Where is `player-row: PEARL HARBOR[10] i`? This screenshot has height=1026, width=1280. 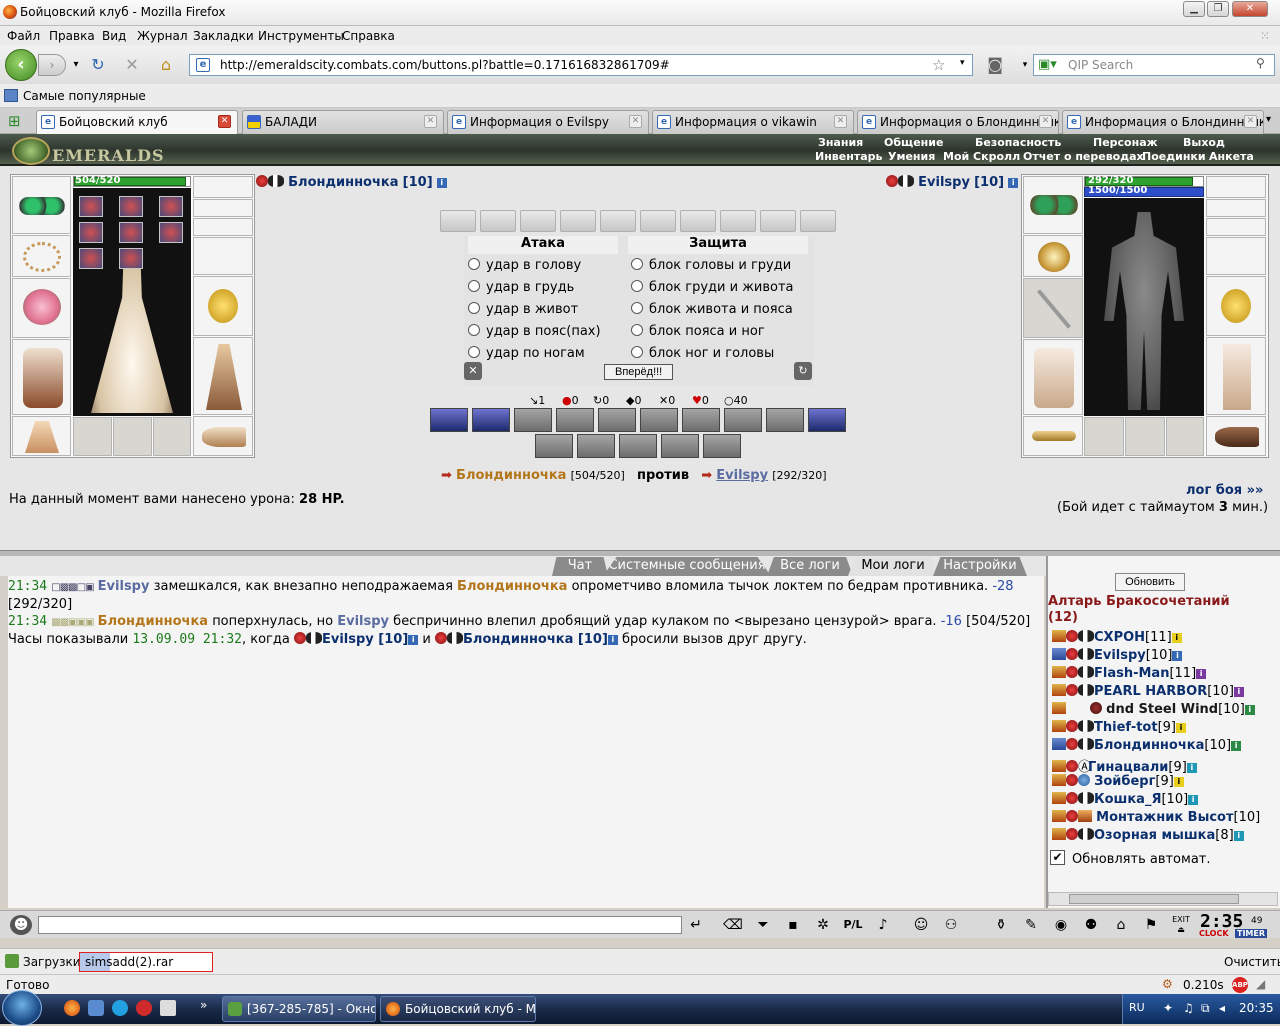 player-row: PEARL HARBOR[10] i is located at coordinates (1148, 693).